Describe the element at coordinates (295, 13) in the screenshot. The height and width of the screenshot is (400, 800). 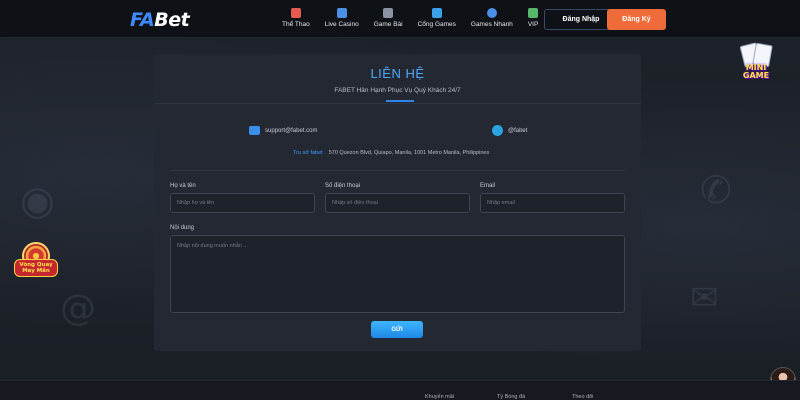
I see `rocket-icon` at that location.